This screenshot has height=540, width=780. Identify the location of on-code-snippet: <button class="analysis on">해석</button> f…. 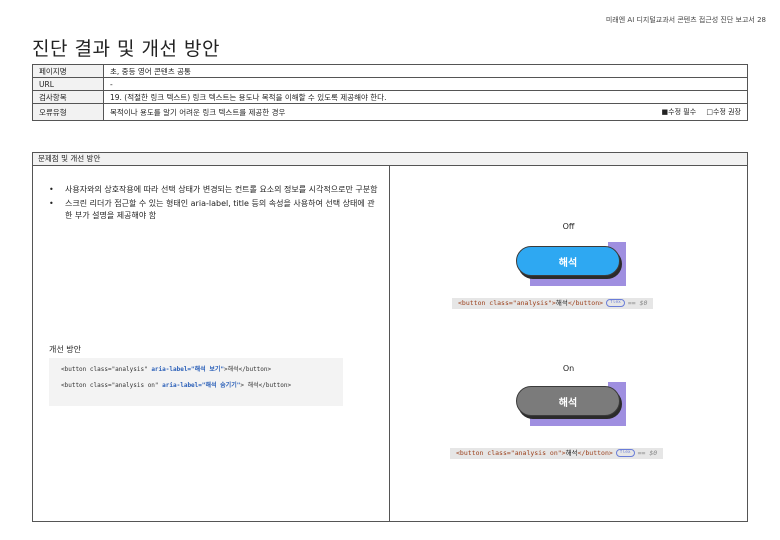
(557, 453).